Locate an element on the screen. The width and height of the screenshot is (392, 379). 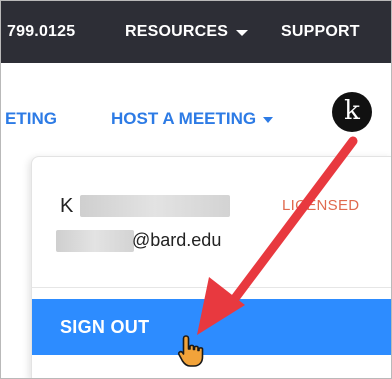
redacted-name is located at coordinates (155, 206).